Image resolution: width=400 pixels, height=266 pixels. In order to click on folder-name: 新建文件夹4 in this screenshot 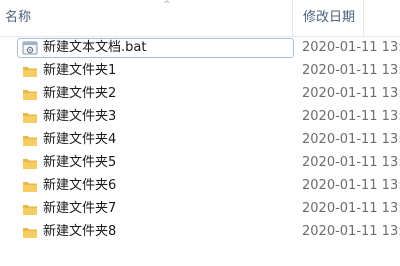, I will do `click(80, 139)`.